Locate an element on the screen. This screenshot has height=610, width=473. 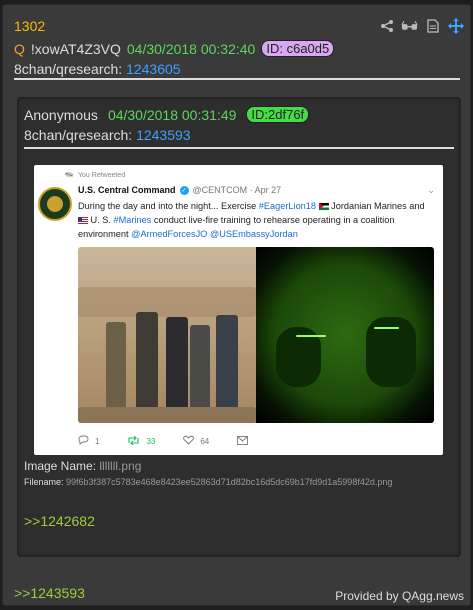
quoted-post-link: 1243593 is located at coordinates (163, 135).